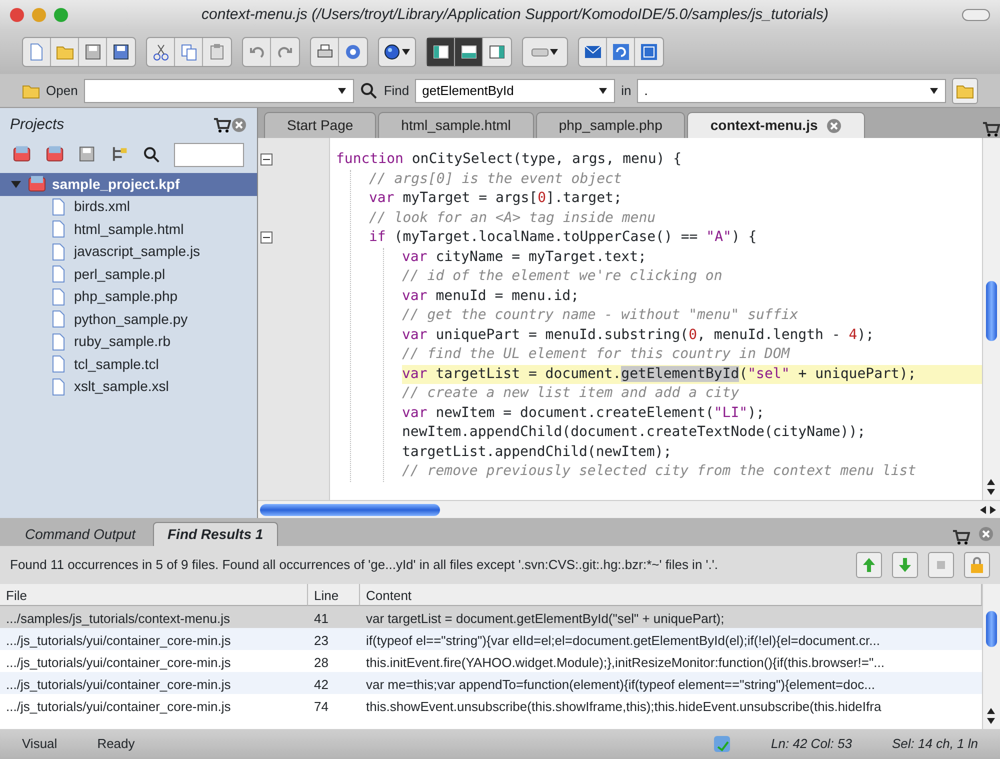 This screenshot has width=1000, height=759. I want to click on status-check-icon, so click(722, 744).